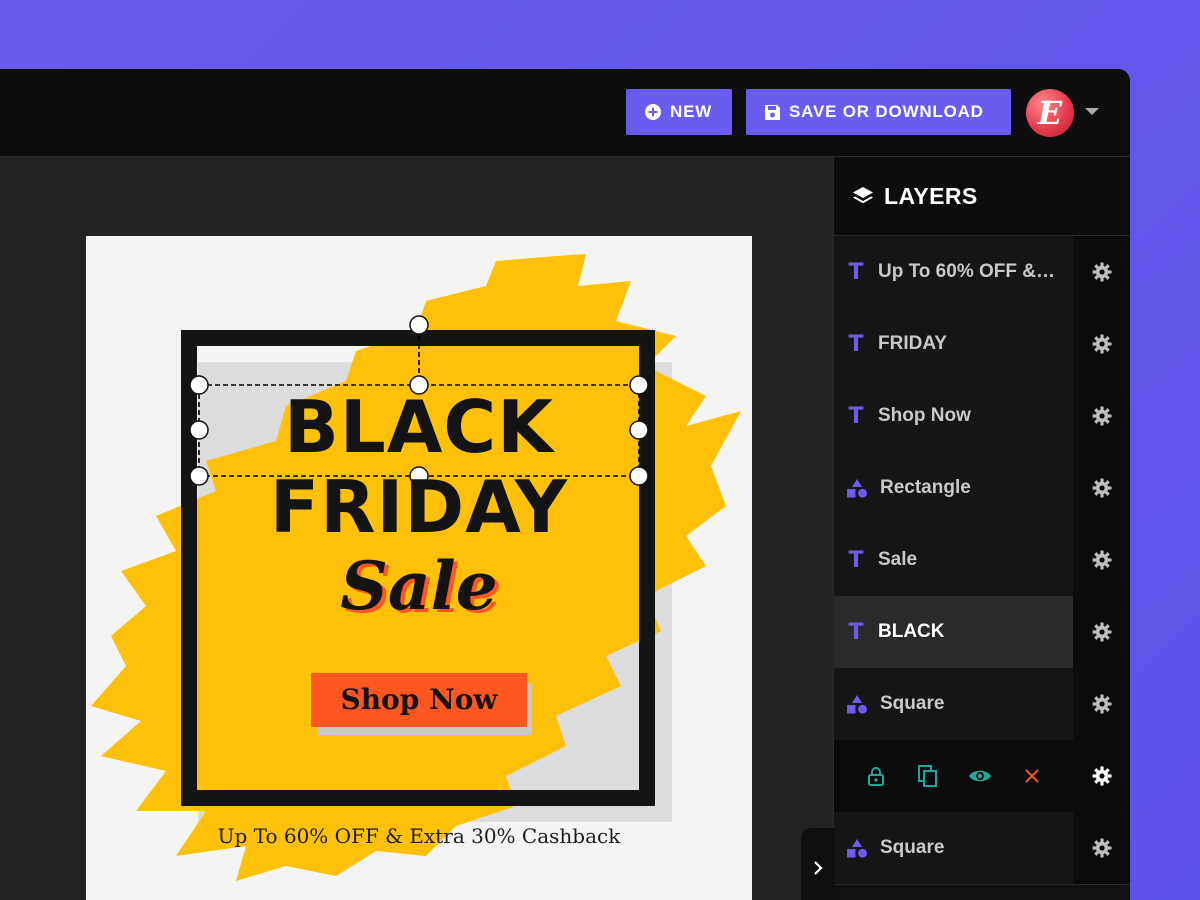 The width and height of the screenshot is (1200, 900). What do you see at coordinates (653, 112) in the screenshot?
I see `plus-circle-icon` at bounding box center [653, 112].